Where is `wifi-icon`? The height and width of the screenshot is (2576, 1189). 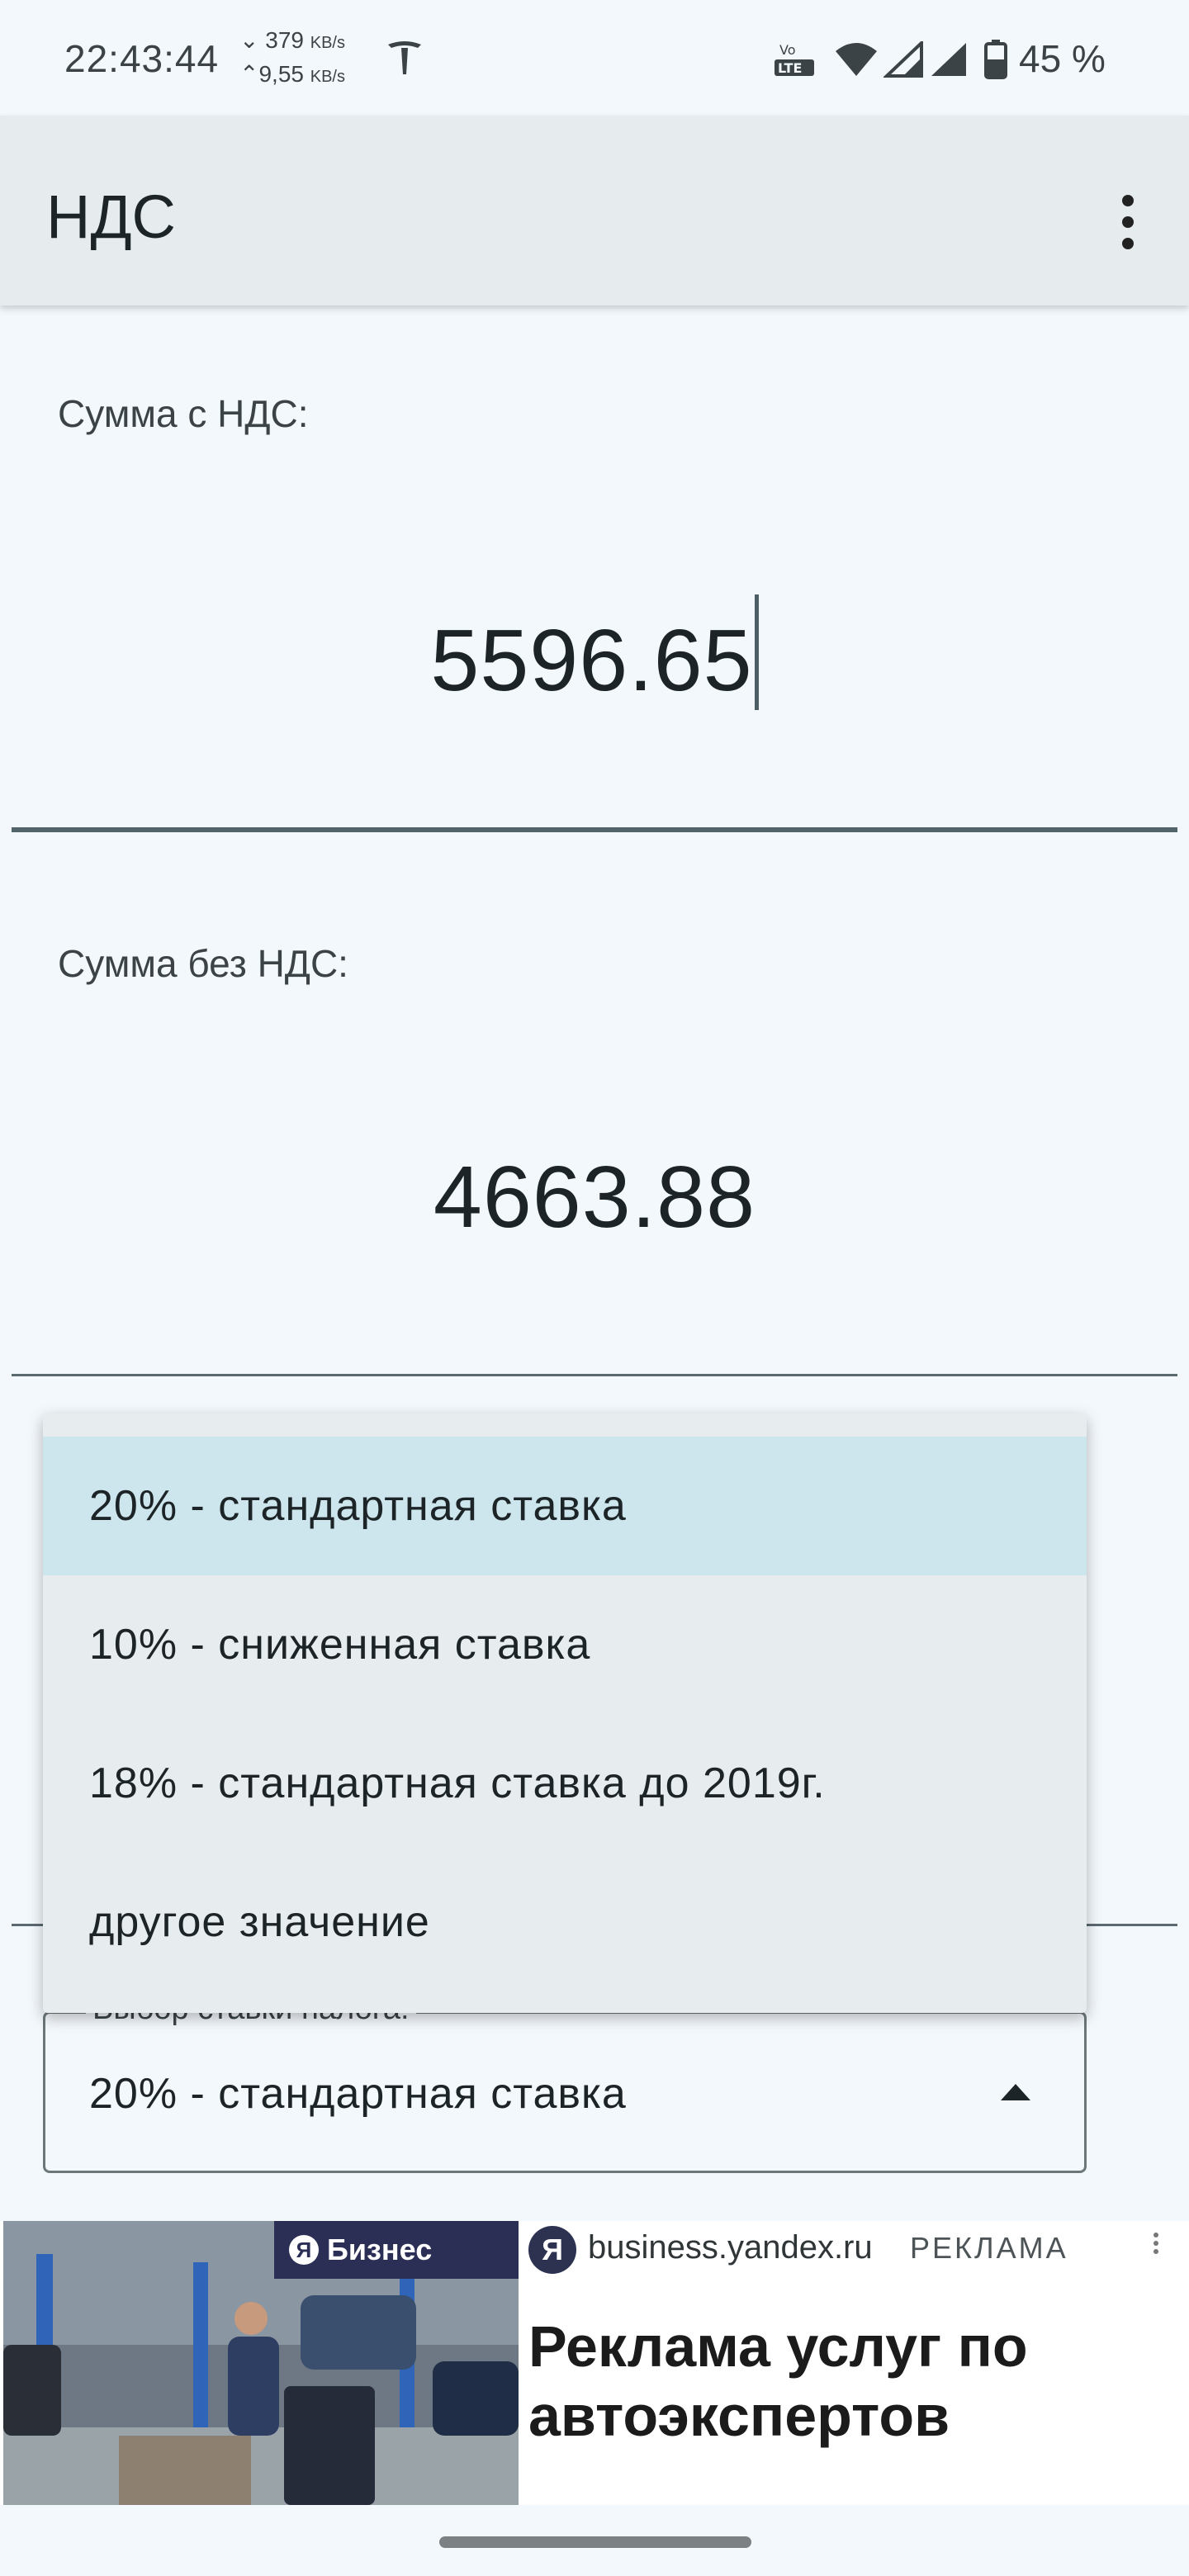 wifi-icon is located at coordinates (856, 61).